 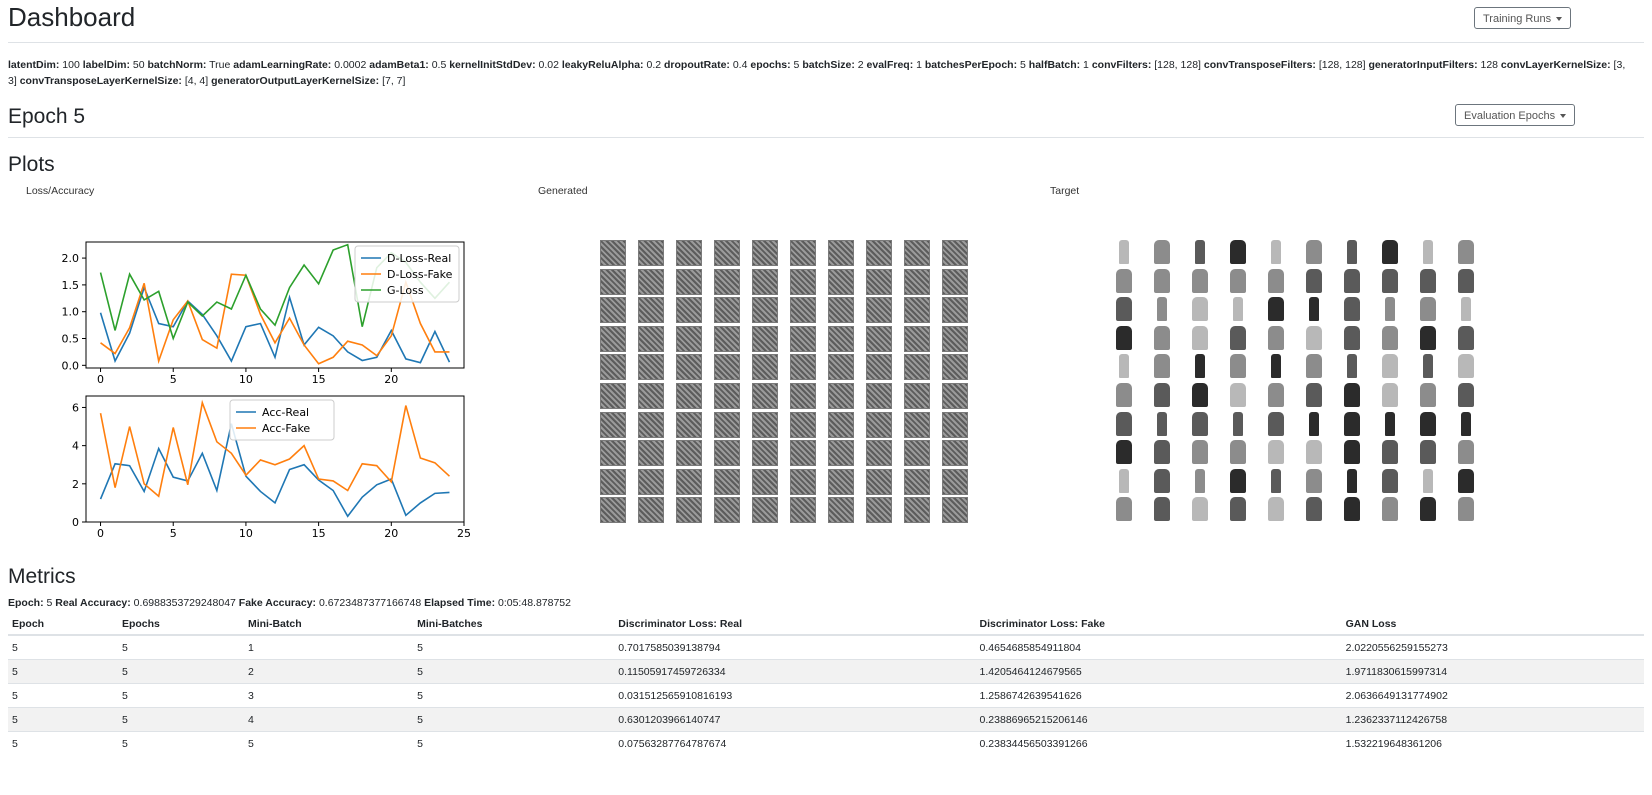 I want to click on caret-down-icon, so click(x=1559, y=19).